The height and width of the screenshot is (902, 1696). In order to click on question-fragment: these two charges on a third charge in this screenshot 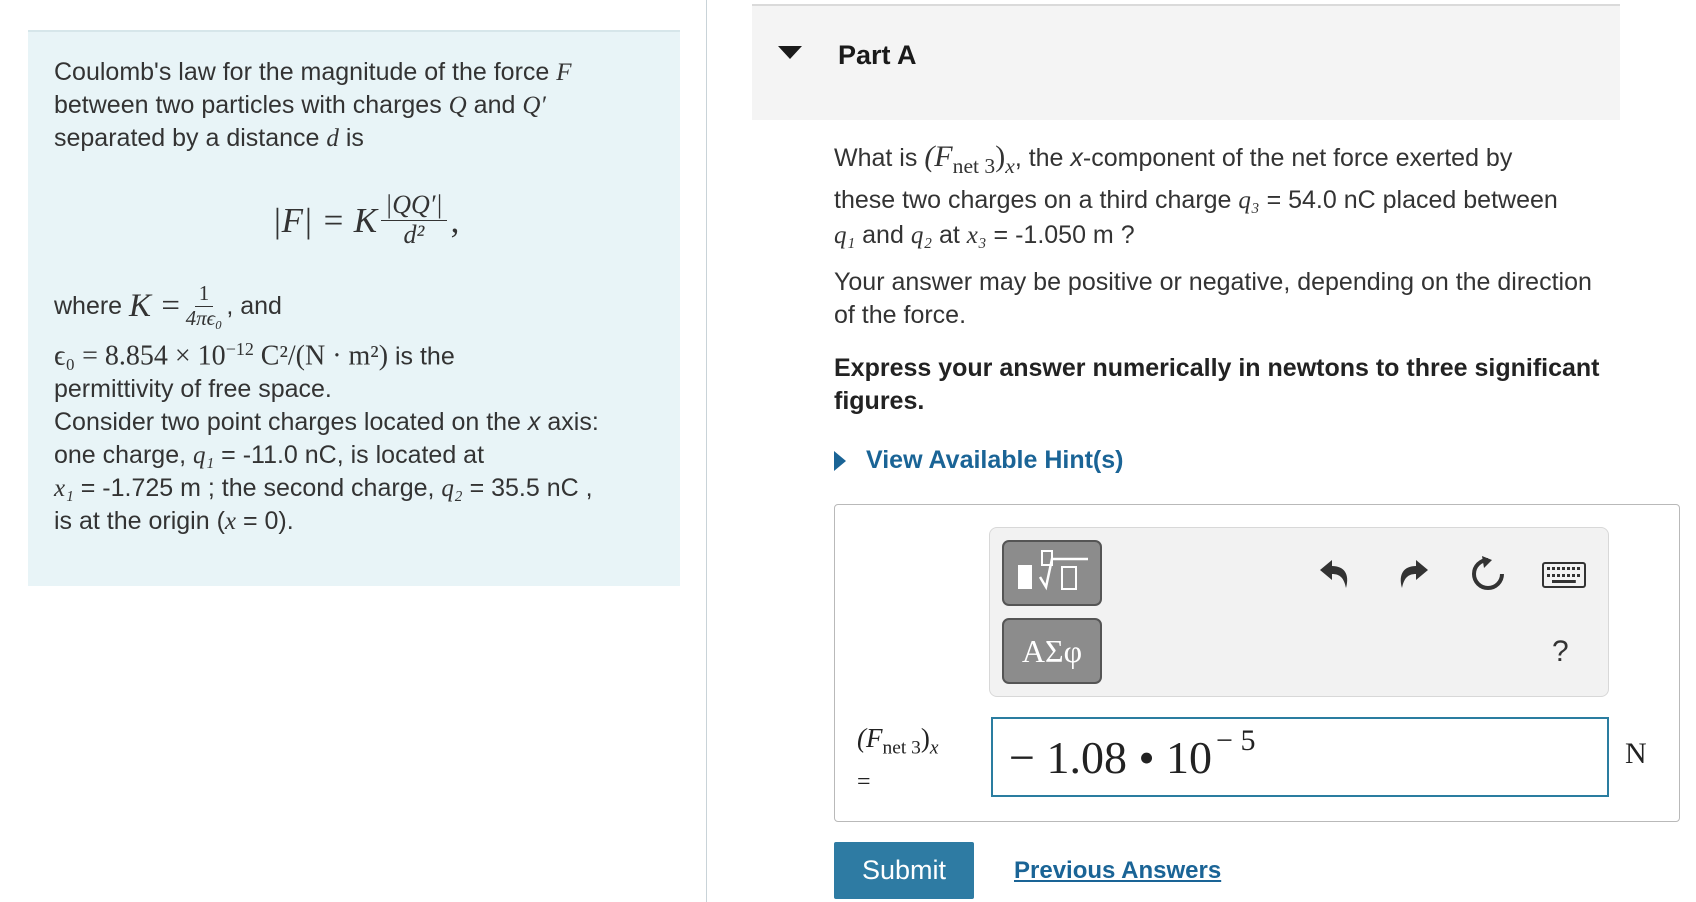, I will do `click(1033, 200)`.